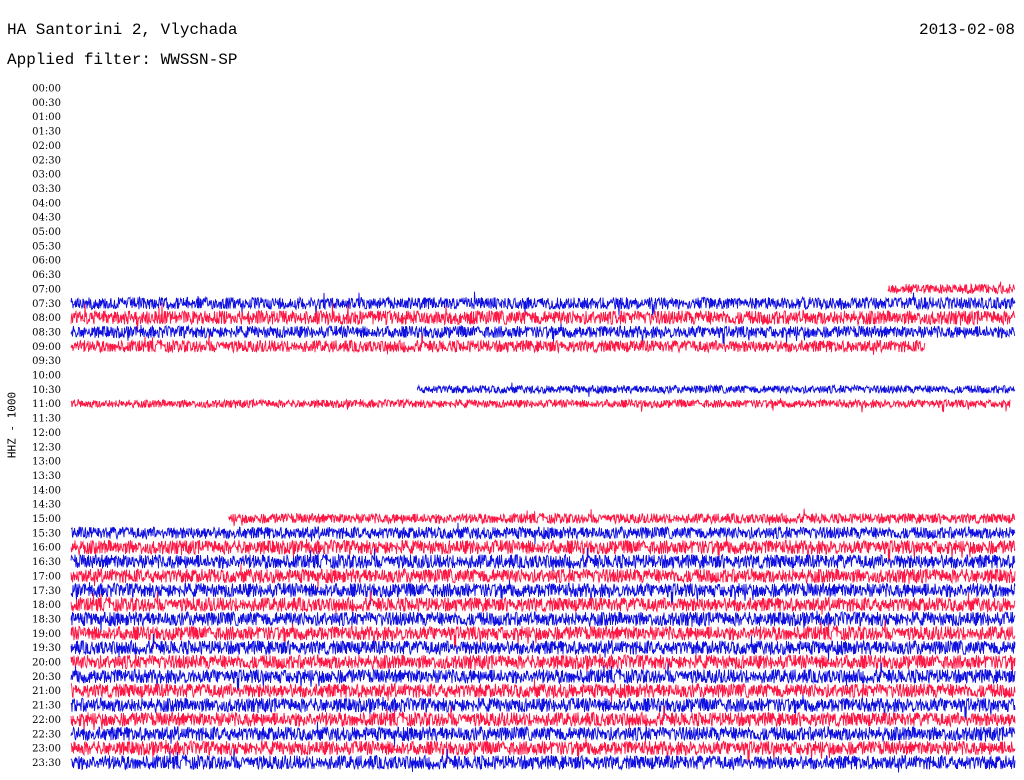 The image size is (1024, 780). Describe the element at coordinates (46, 146) in the screenshot. I see `time-tick-label: 02:00` at that location.